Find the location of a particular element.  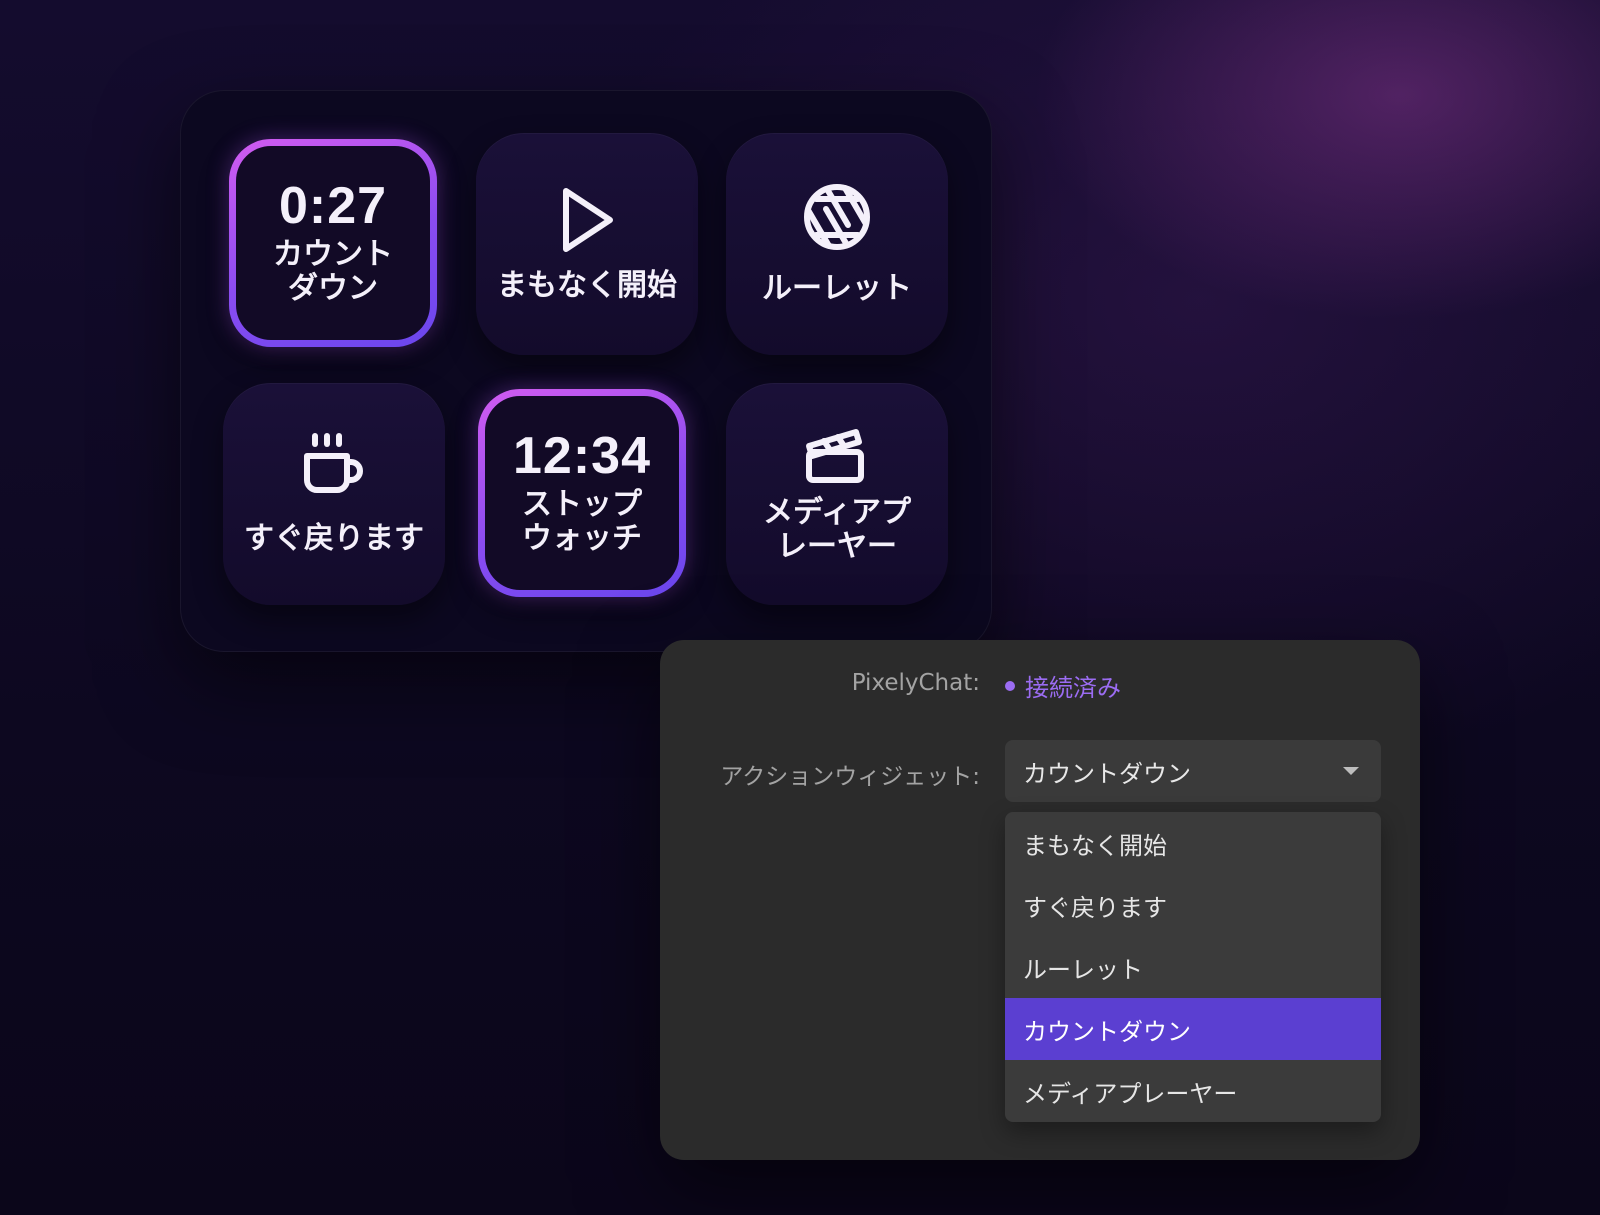

key-roulette: ルーレット is located at coordinates (837, 244).